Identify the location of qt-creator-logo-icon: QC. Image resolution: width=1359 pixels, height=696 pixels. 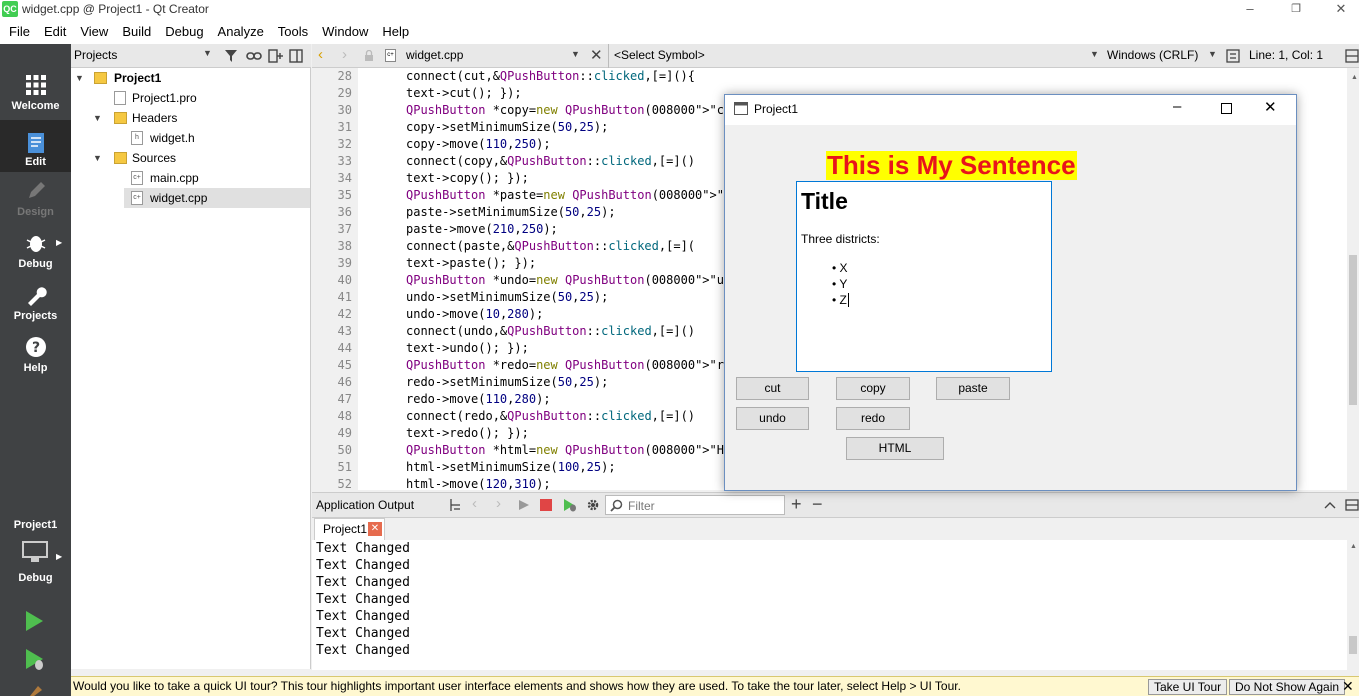
(10, 9).